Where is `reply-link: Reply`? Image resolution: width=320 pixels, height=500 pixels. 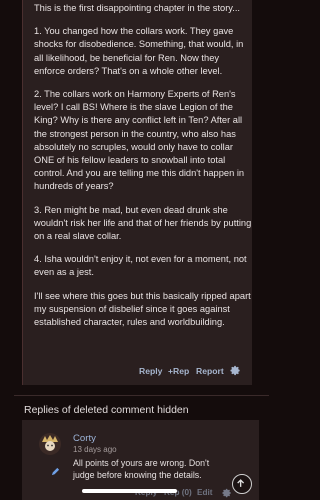 reply-link: Reply is located at coordinates (150, 371).